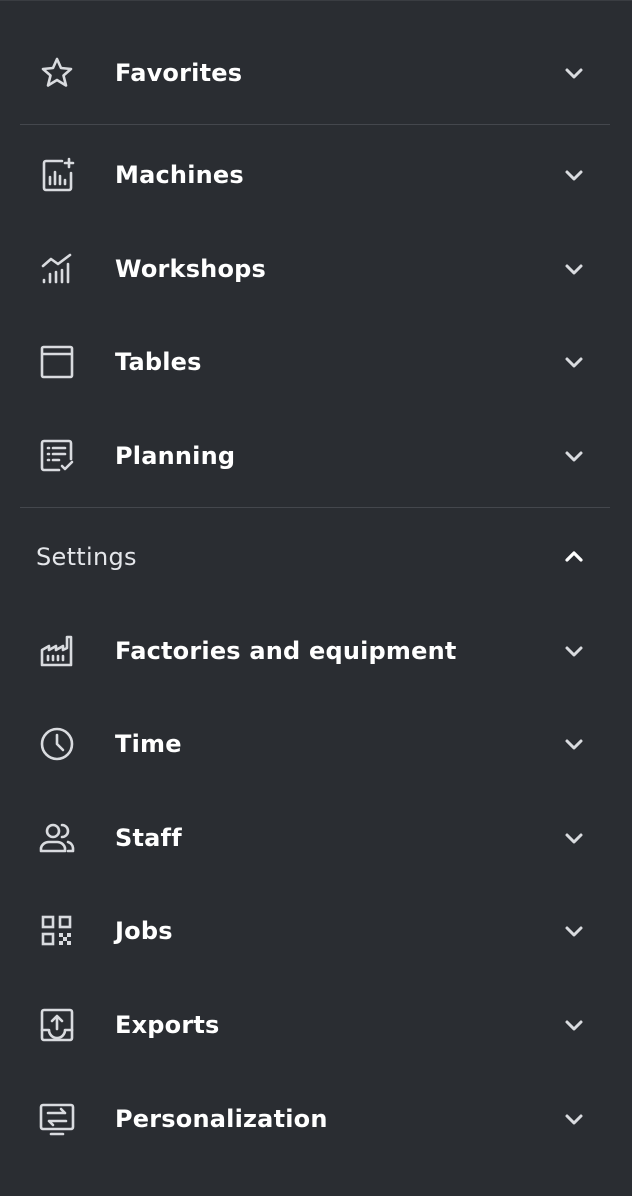 This screenshot has width=632, height=1196. Describe the element at coordinates (57, 838) in the screenshot. I see `staff-icon` at that location.